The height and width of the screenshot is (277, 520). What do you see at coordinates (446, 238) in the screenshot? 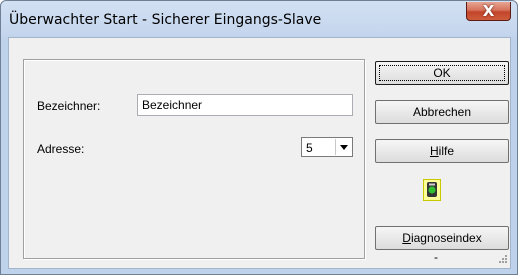
I see `diagnose-label: iagnoseindex` at bounding box center [446, 238].